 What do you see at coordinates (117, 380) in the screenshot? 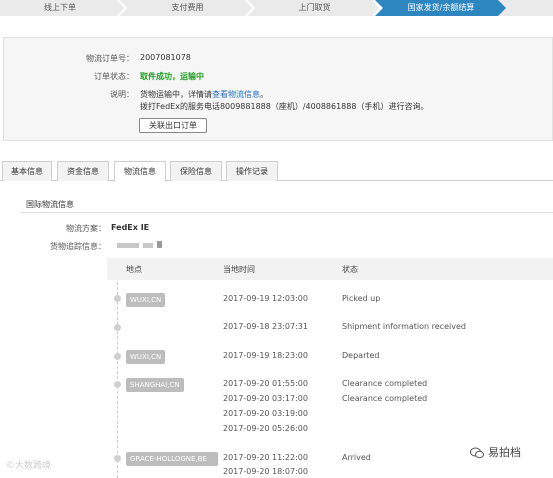
I see `timeline-line` at bounding box center [117, 380].